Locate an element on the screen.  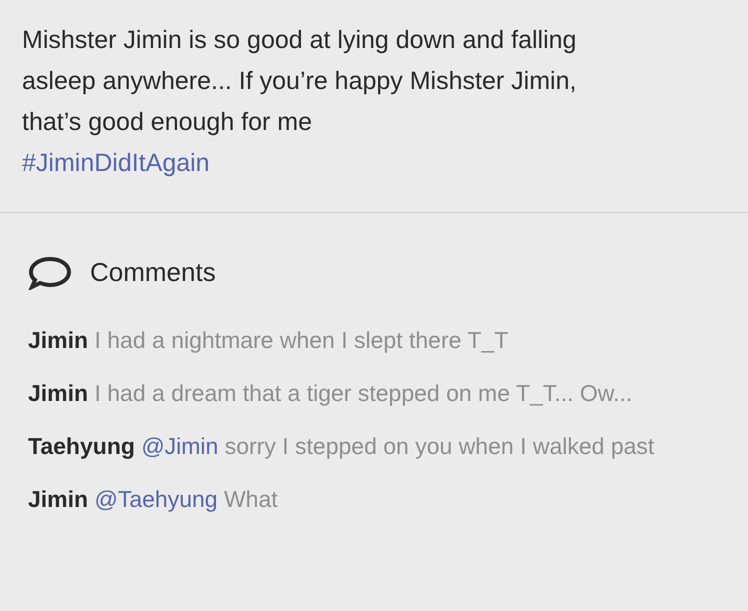
hashtag-link: #JiminDidItAgain is located at coordinates (116, 163).